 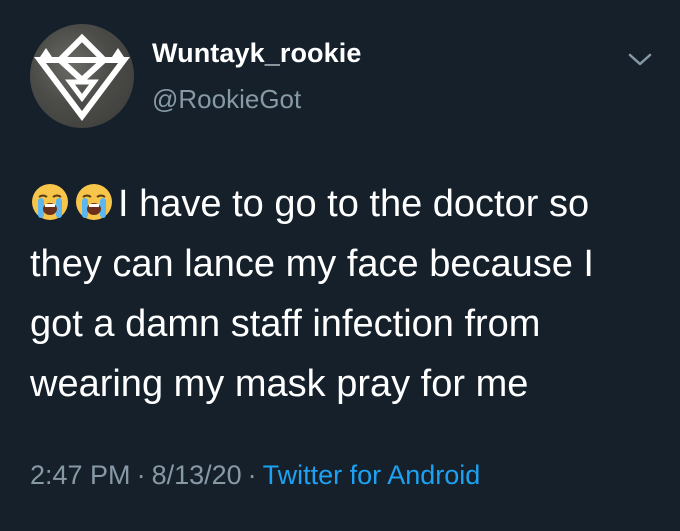 What do you see at coordinates (80, 475) in the screenshot?
I see `tweet-time: 2:47 PM` at bounding box center [80, 475].